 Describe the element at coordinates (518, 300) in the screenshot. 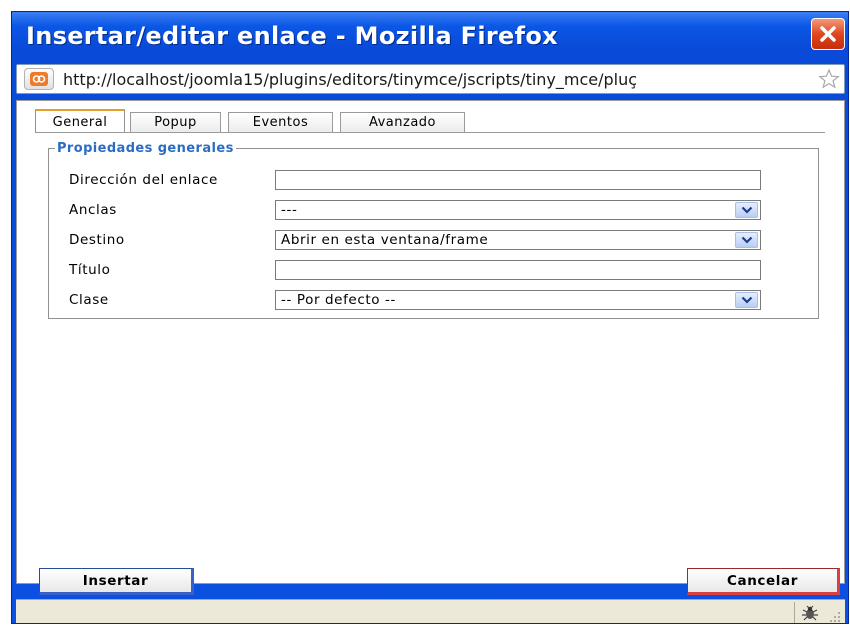

I see `class-select: -- Por defecto --` at that location.